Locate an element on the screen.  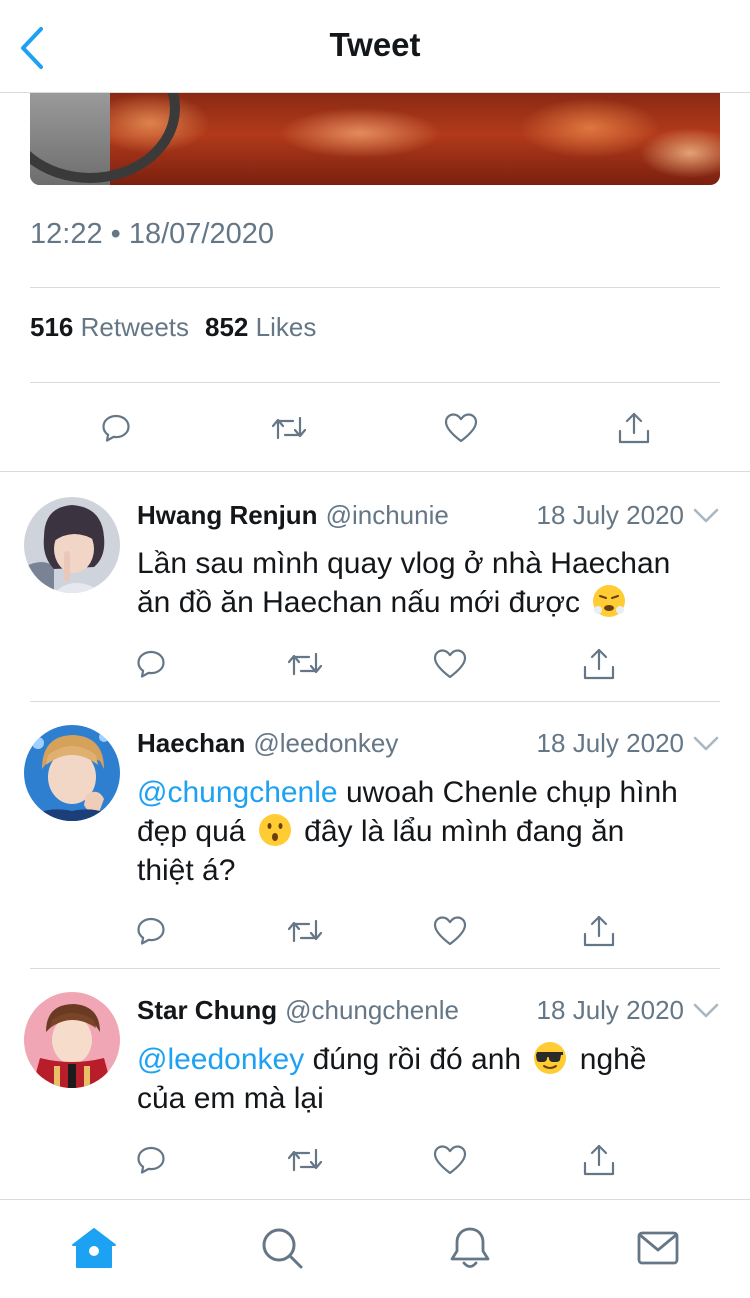
tab-home is located at coordinates (94, 1248).